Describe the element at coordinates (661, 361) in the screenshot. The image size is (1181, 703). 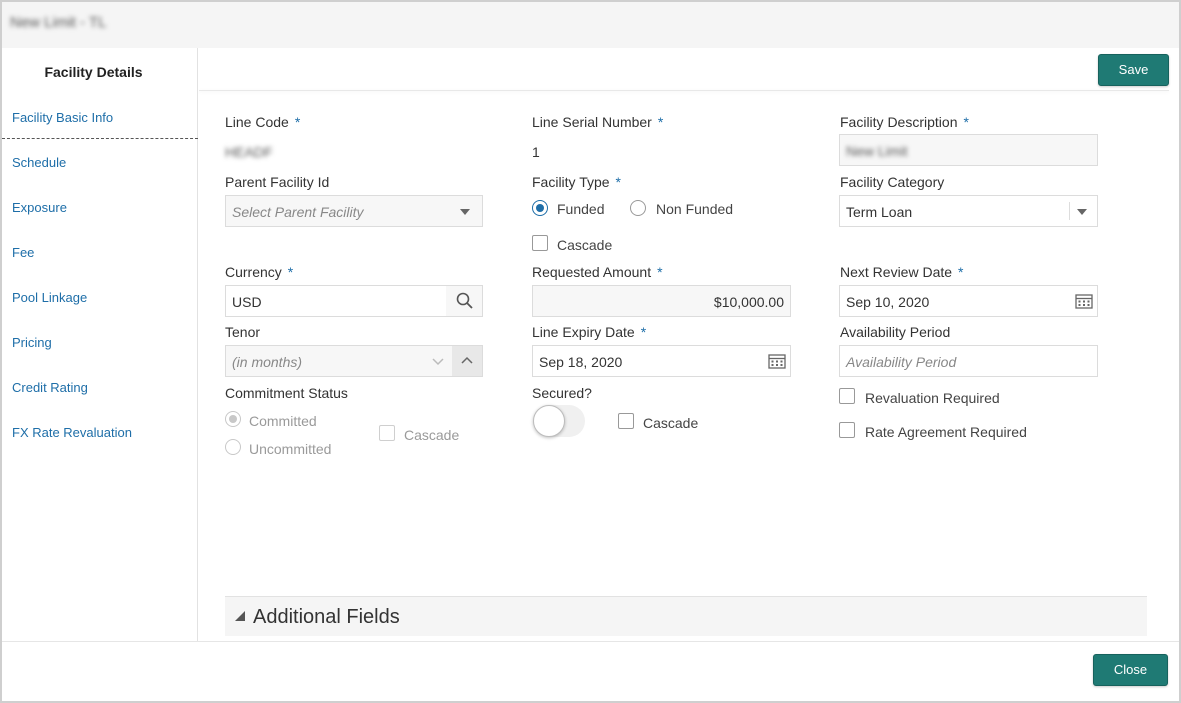
I see `line-expiry-date-field: Sep 18, 2020` at that location.